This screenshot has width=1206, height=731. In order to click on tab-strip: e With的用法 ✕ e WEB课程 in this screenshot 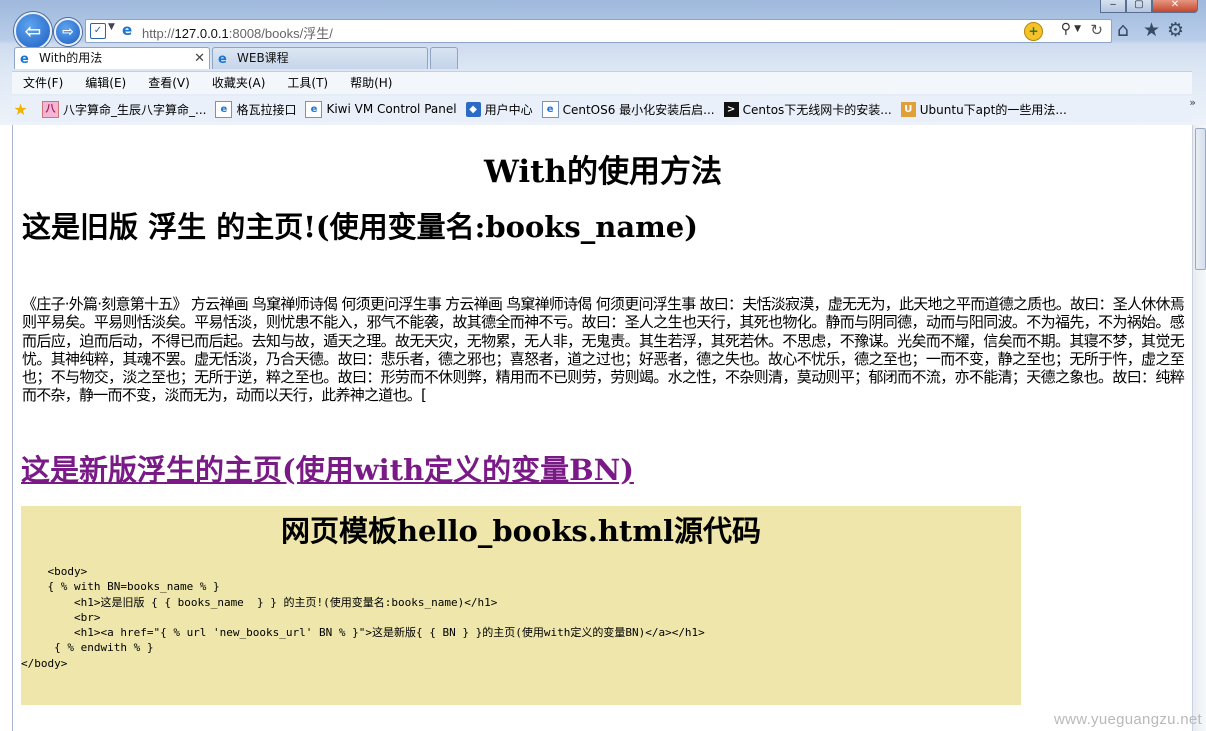, I will do `click(236, 58)`.